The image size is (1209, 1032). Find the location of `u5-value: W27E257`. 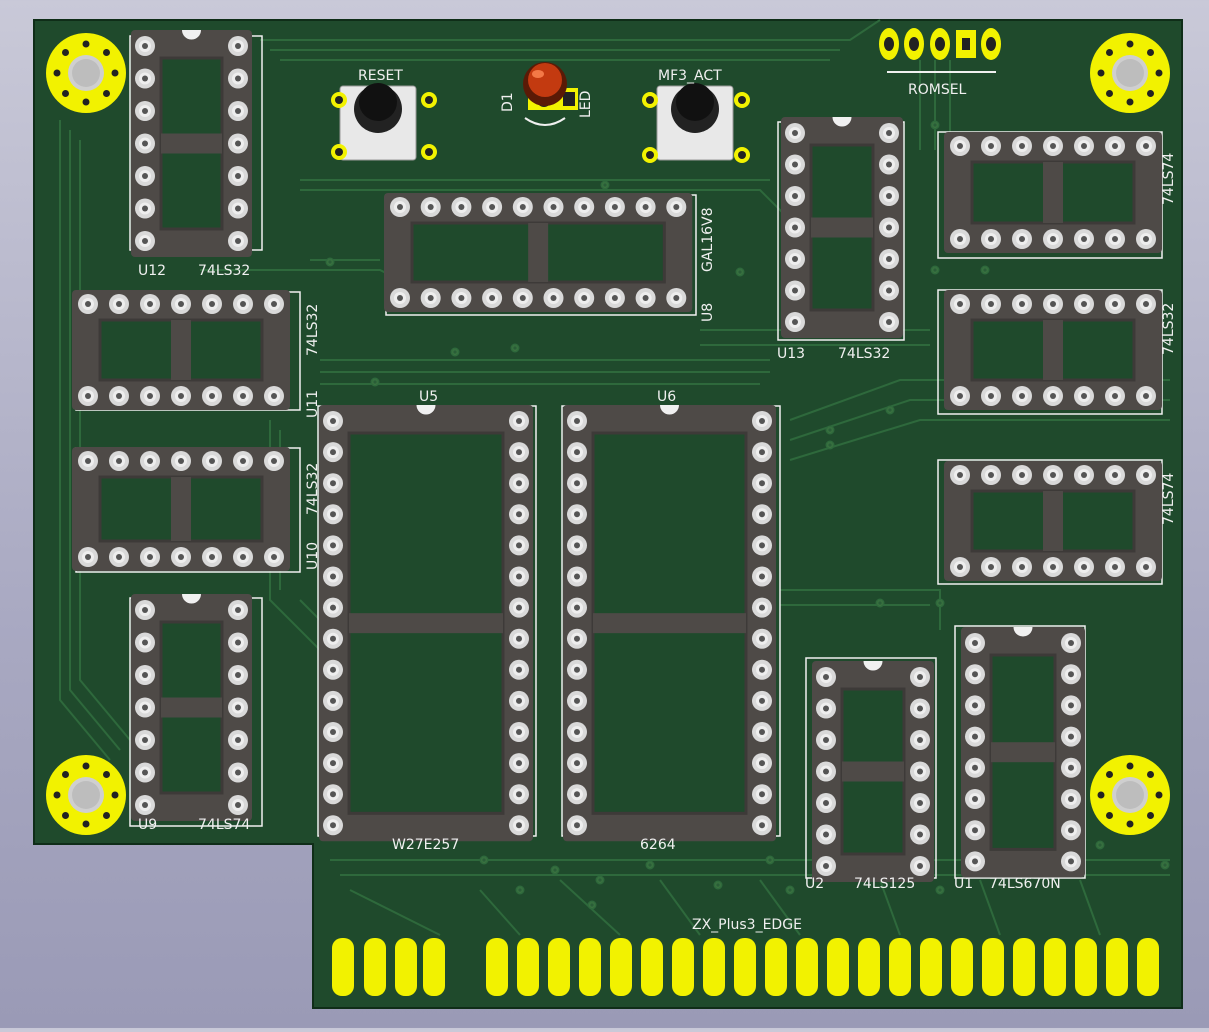

u5-value: W27E257 is located at coordinates (425, 845).